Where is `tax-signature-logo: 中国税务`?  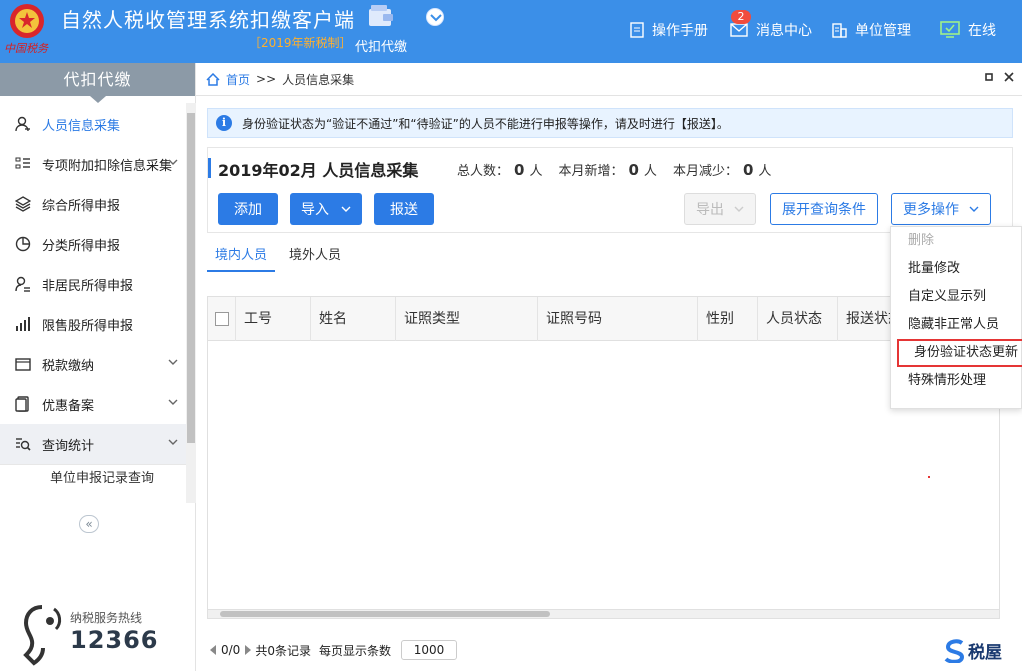 tax-signature-logo: 中国税务 is located at coordinates (26, 48).